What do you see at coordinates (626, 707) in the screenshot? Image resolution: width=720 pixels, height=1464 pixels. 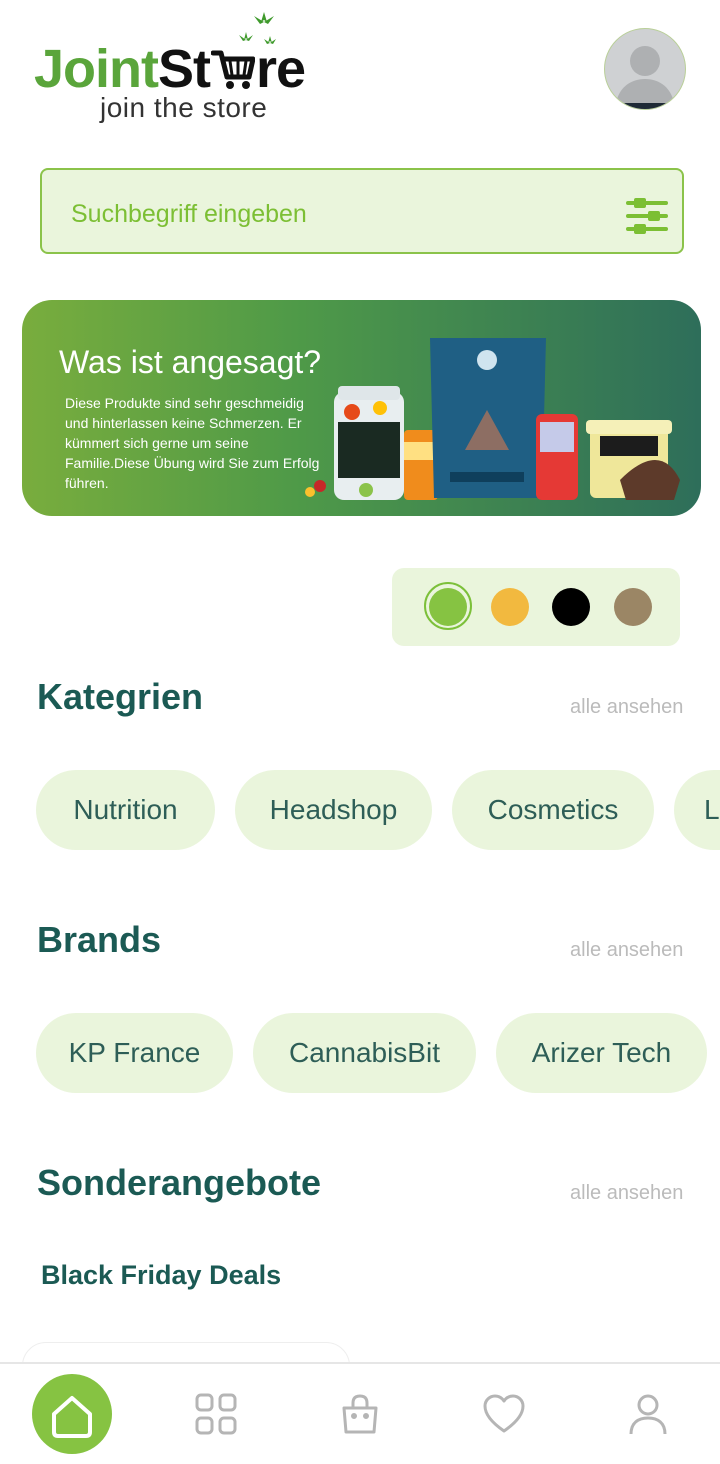 I see `categories-see-all-link: alle ansehen` at bounding box center [626, 707].